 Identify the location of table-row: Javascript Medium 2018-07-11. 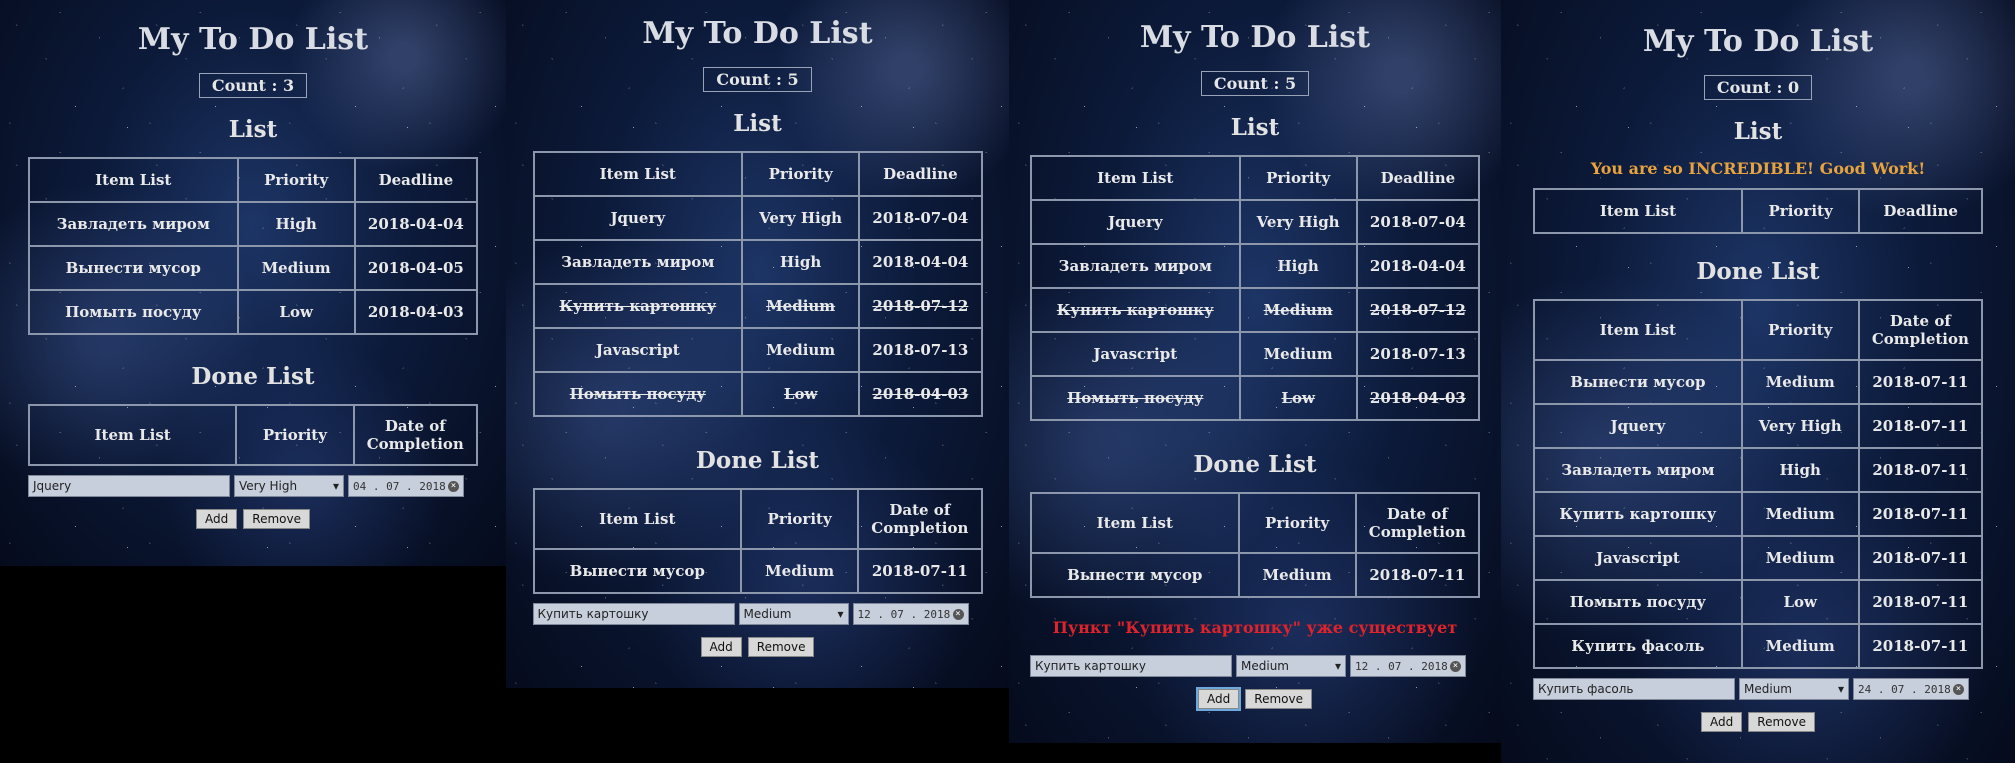
(1758, 558).